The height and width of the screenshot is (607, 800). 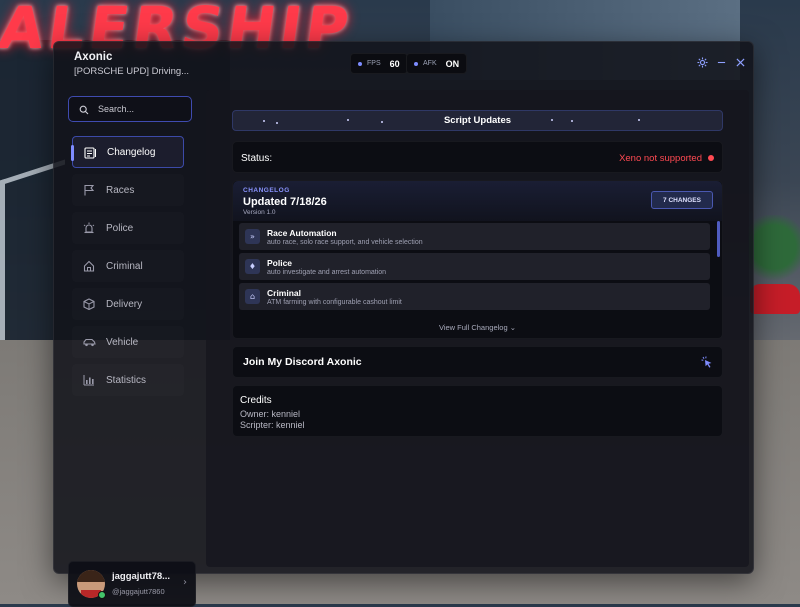 I want to click on view-full-label: View Full Changelog, so click(x=473, y=327).